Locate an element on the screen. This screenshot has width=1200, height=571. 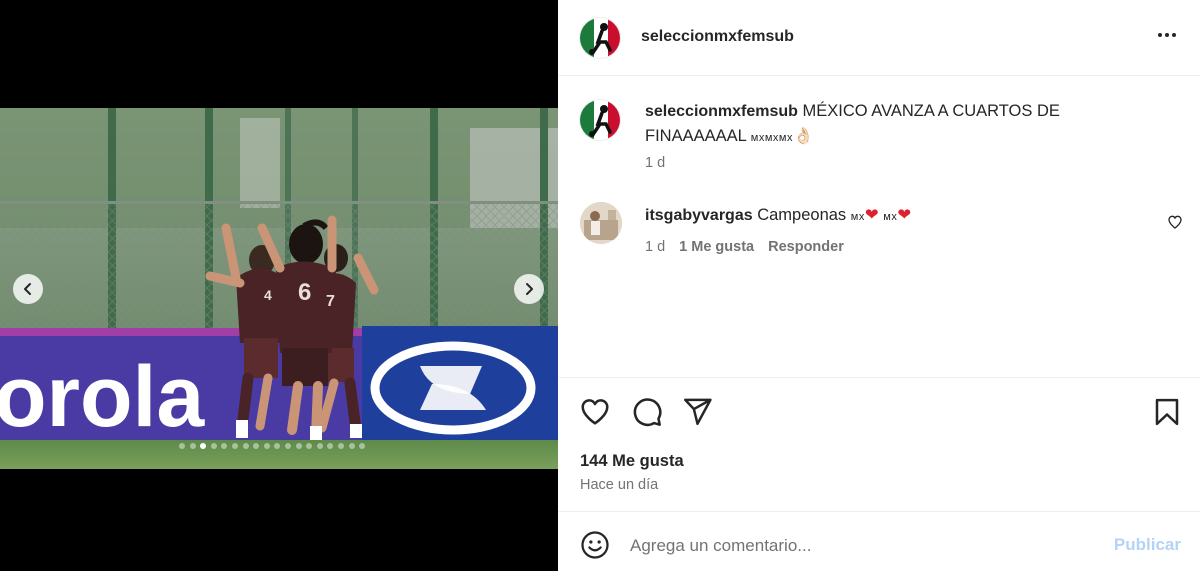
like-heart-icon is located at coordinates (595, 412).